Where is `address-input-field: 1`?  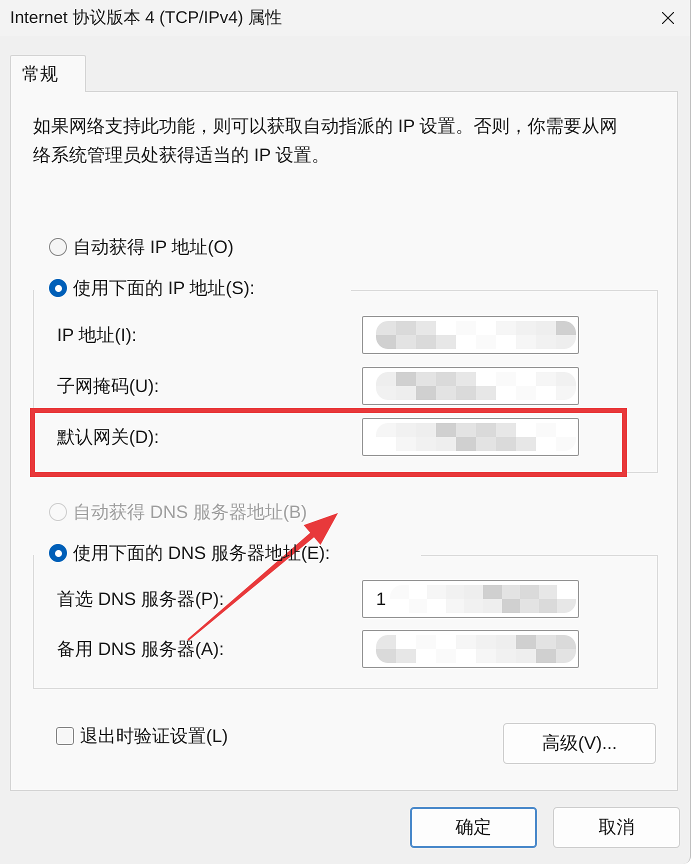 address-input-field: 1 is located at coordinates (470, 599).